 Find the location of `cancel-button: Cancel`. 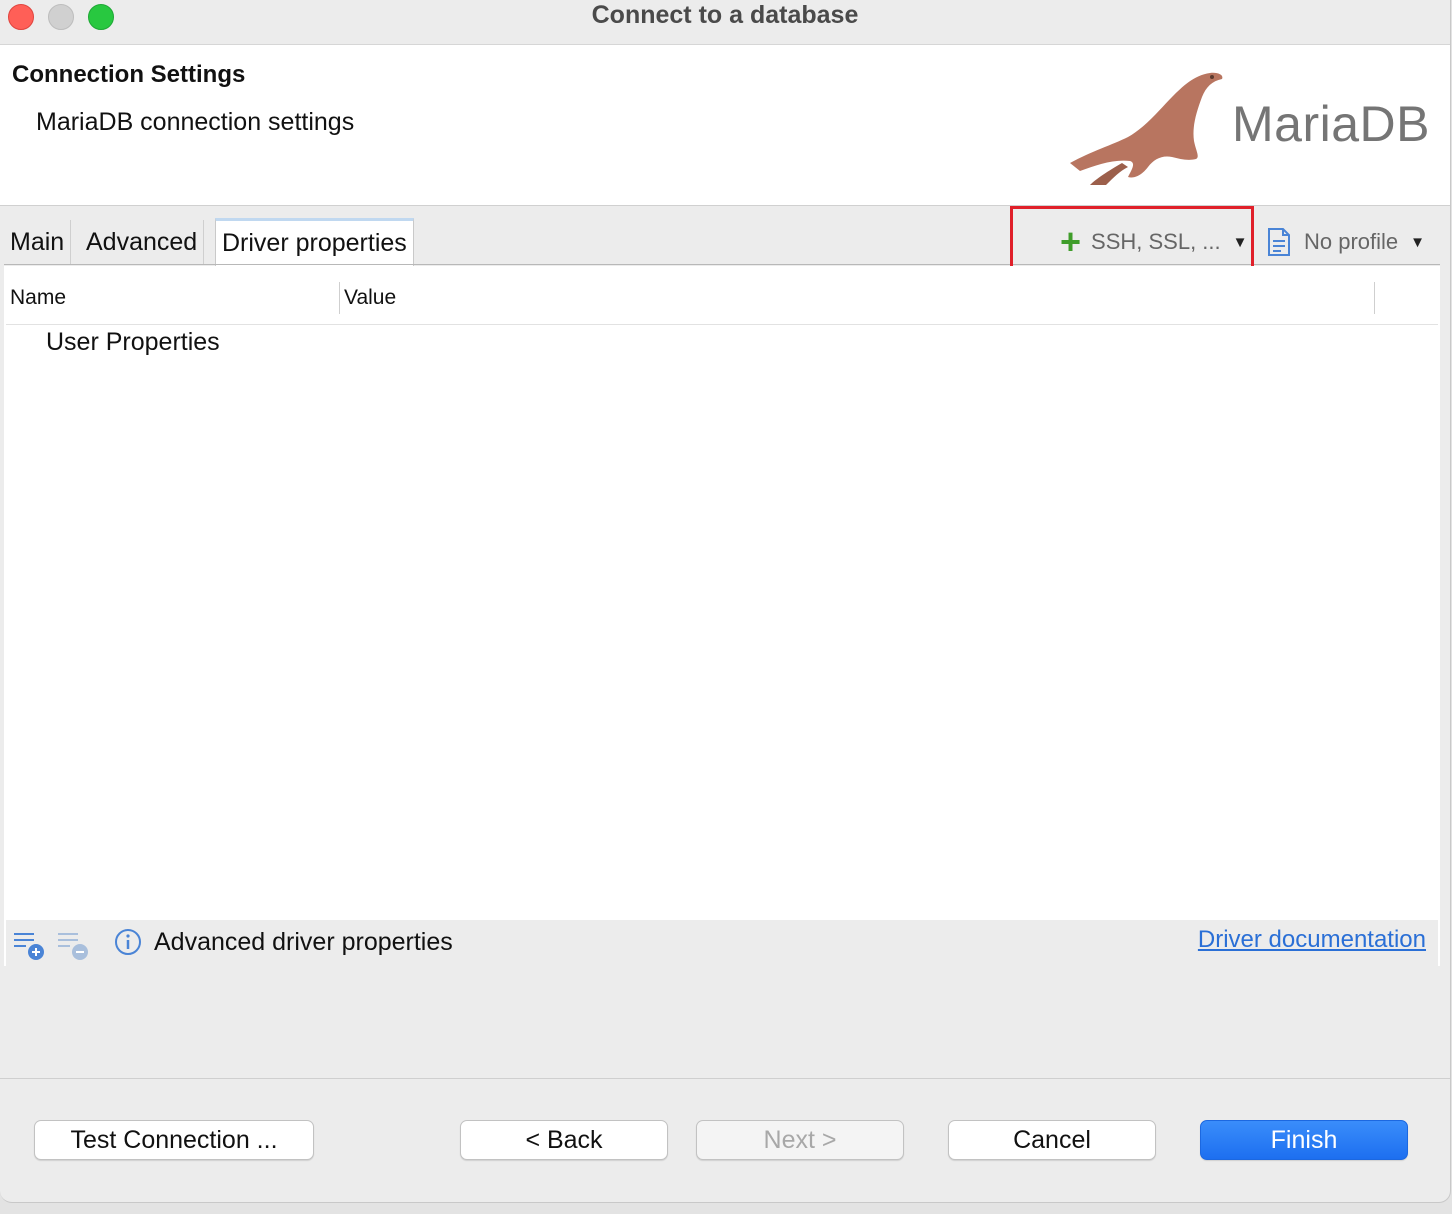

cancel-button: Cancel is located at coordinates (1052, 1140).